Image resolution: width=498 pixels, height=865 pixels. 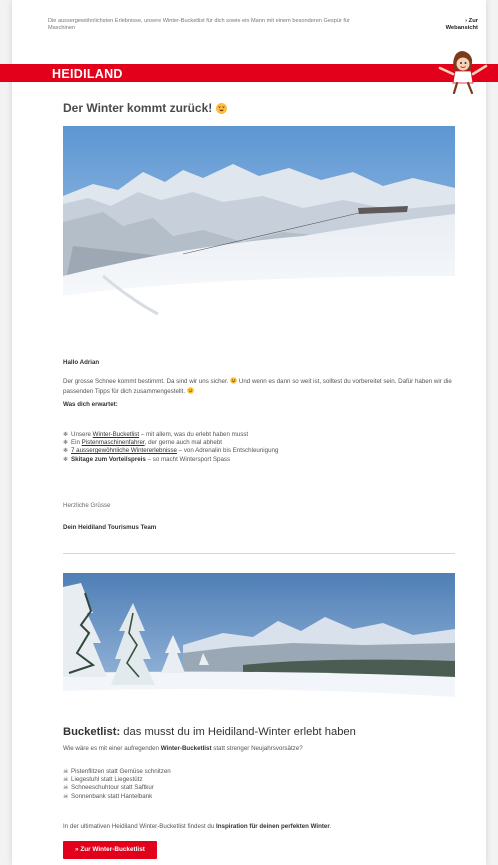 What do you see at coordinates (92, 732) in the screenshot?
I see `bucketlist-heading-bold: Bucketlist:` at bounding box center [92, 732].